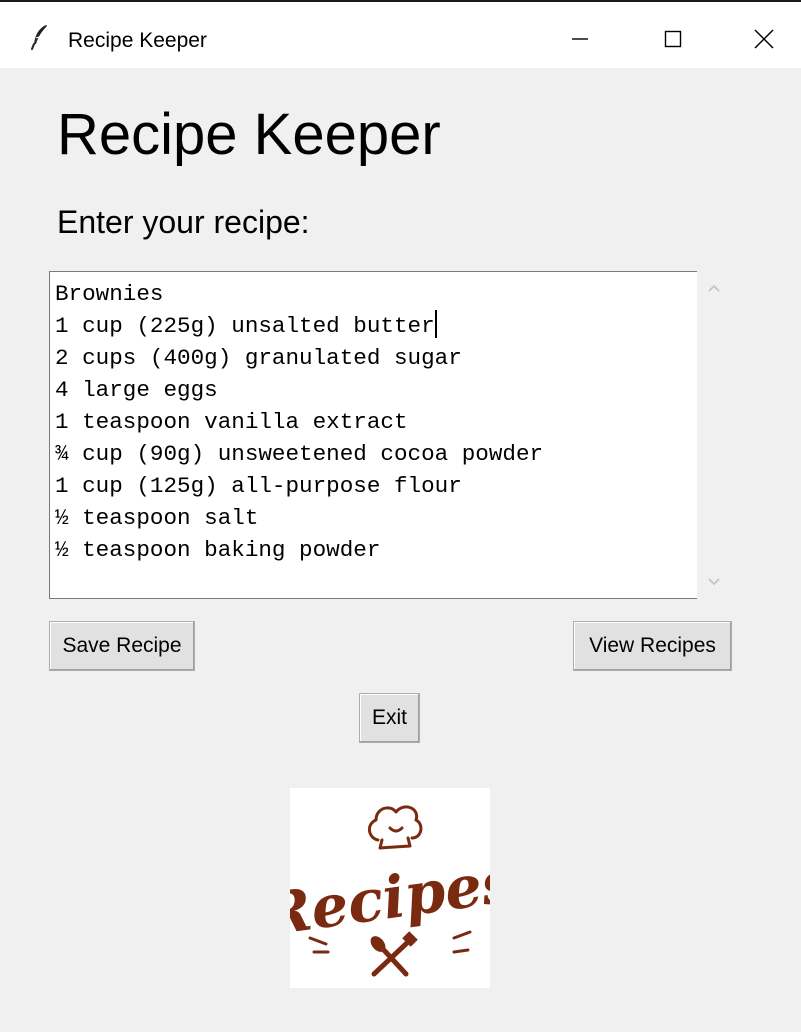  What do you see at coordinates (231, 422) in the screenshot?
I see `recipe-line: 1 teaspoon vanilla extract` at bounding box center [231, 422].